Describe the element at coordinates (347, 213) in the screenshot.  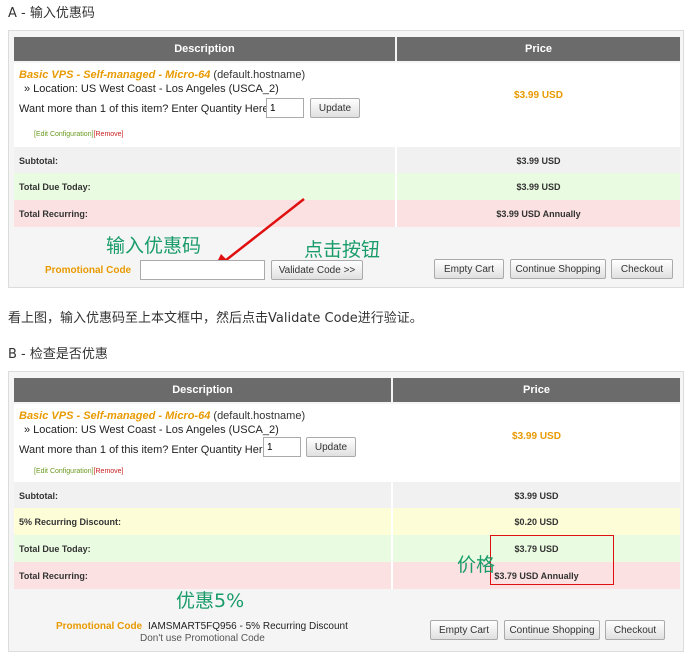
I see `total-recurring-row: Total Recurring: $3.99 USD Annually` at that location.